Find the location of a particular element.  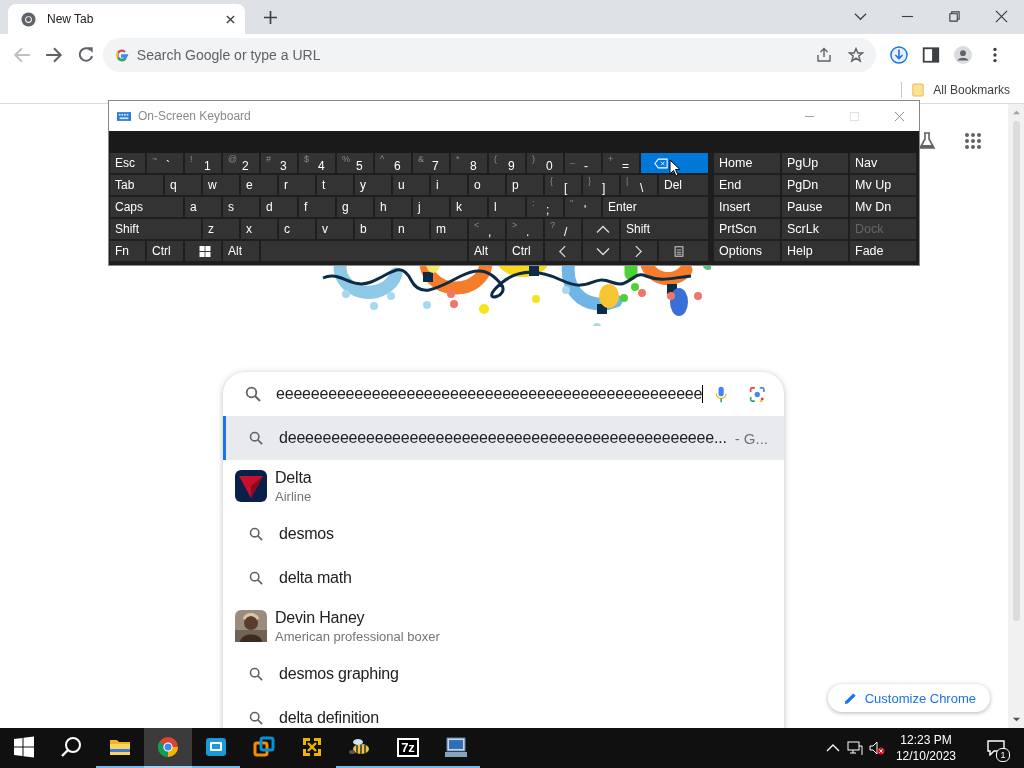

keyboard-key: v is located at coordinates (335, 229).